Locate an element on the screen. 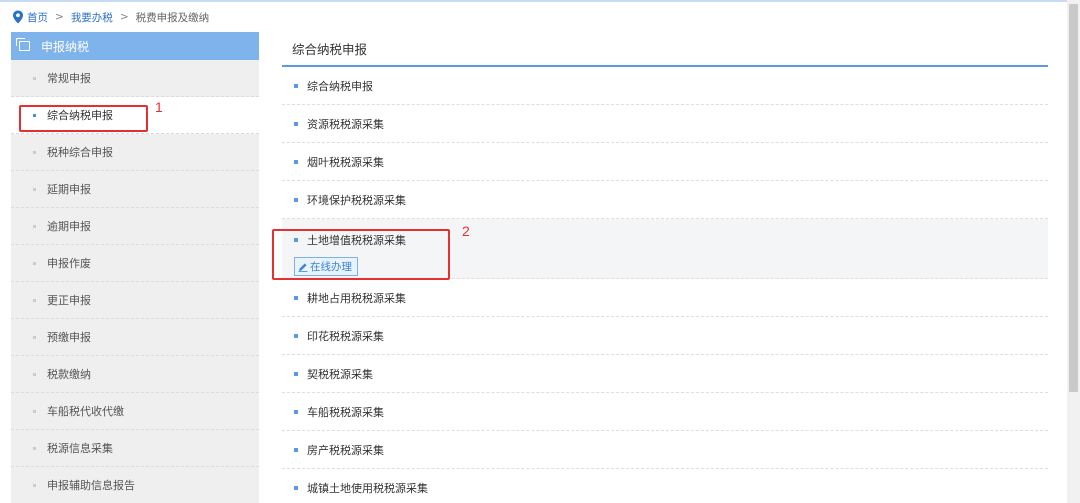 The image size is (1080, 503). list-item: 烟叶税税源采集 is located at coordinates (665, 162).